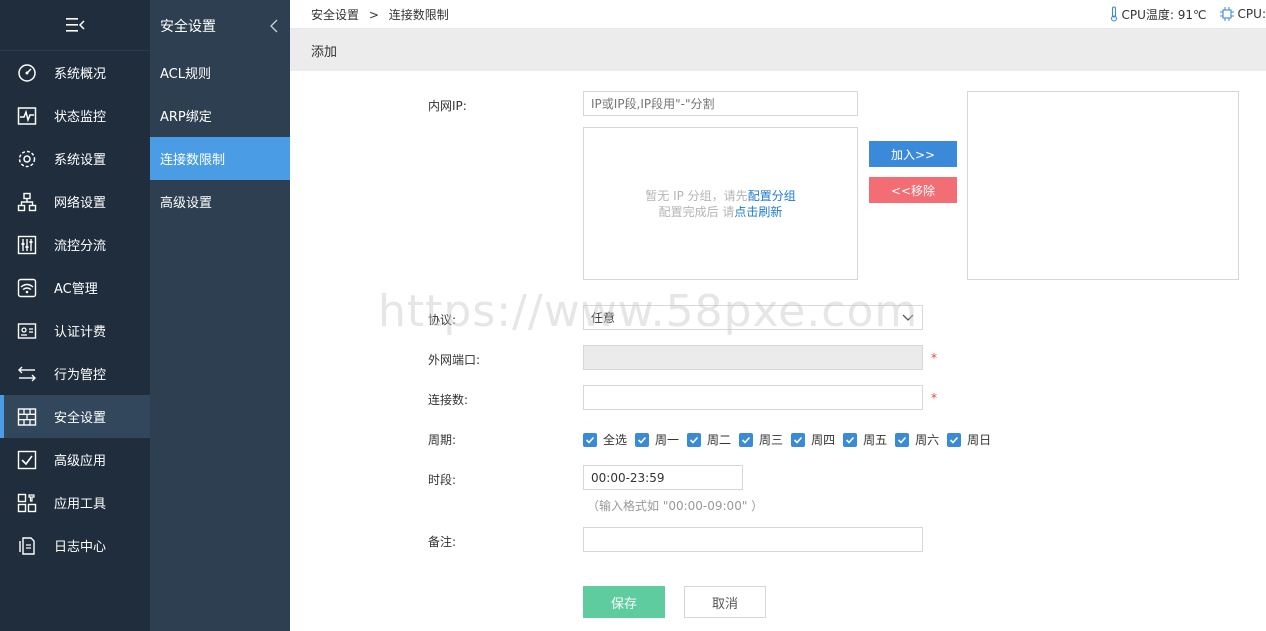 The image size is (1266, 631). What do you see at coordinates (913, 154) in the screenshot?
I see `add-ip-button: 加入>>` at bounding box center [913, 154].